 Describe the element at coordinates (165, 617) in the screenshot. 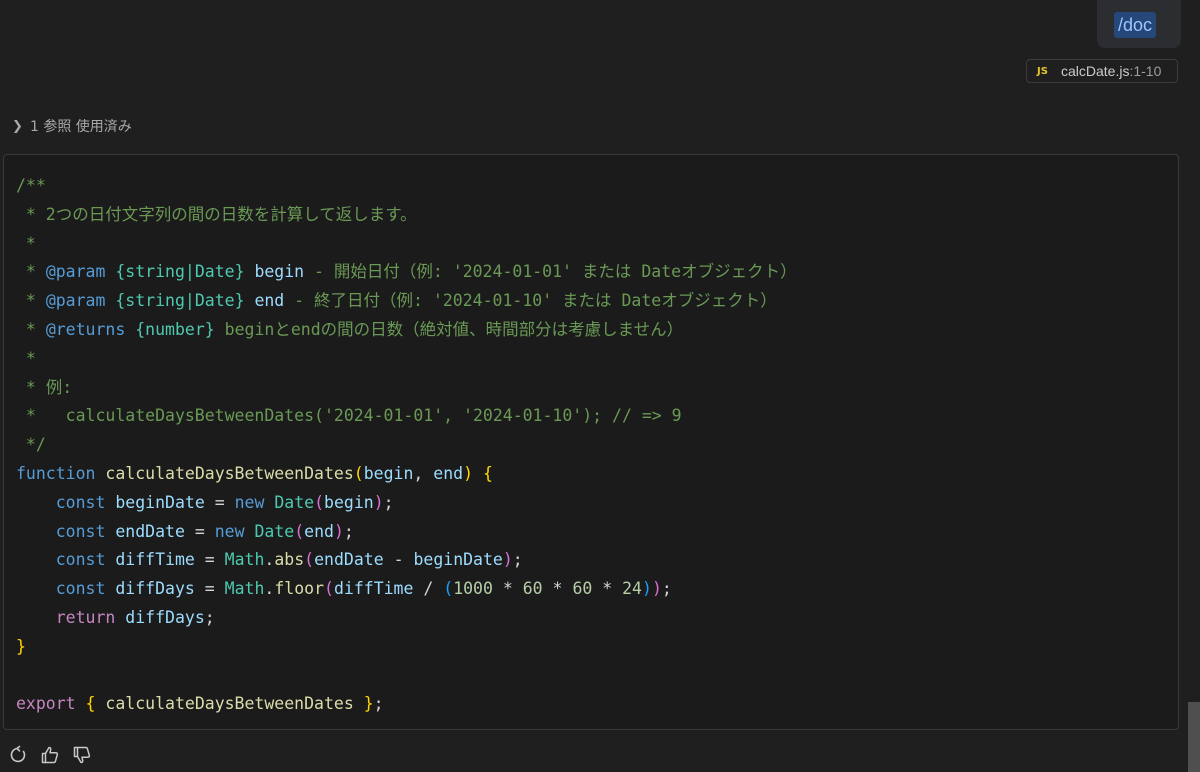

I see `code-token: diffDays` at that location.